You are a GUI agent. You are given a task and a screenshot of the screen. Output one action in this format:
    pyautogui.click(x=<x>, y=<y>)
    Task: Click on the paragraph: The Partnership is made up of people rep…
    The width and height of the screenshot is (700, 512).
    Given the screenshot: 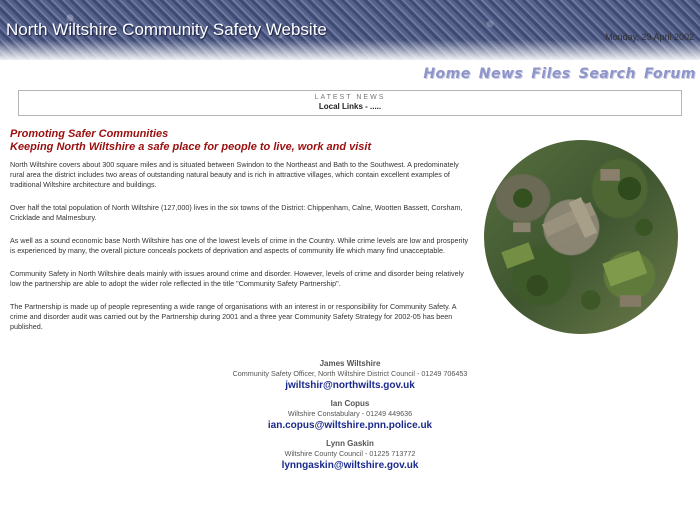 What is the action you would take?
    pyautogui.click(x=233, y=316)
    